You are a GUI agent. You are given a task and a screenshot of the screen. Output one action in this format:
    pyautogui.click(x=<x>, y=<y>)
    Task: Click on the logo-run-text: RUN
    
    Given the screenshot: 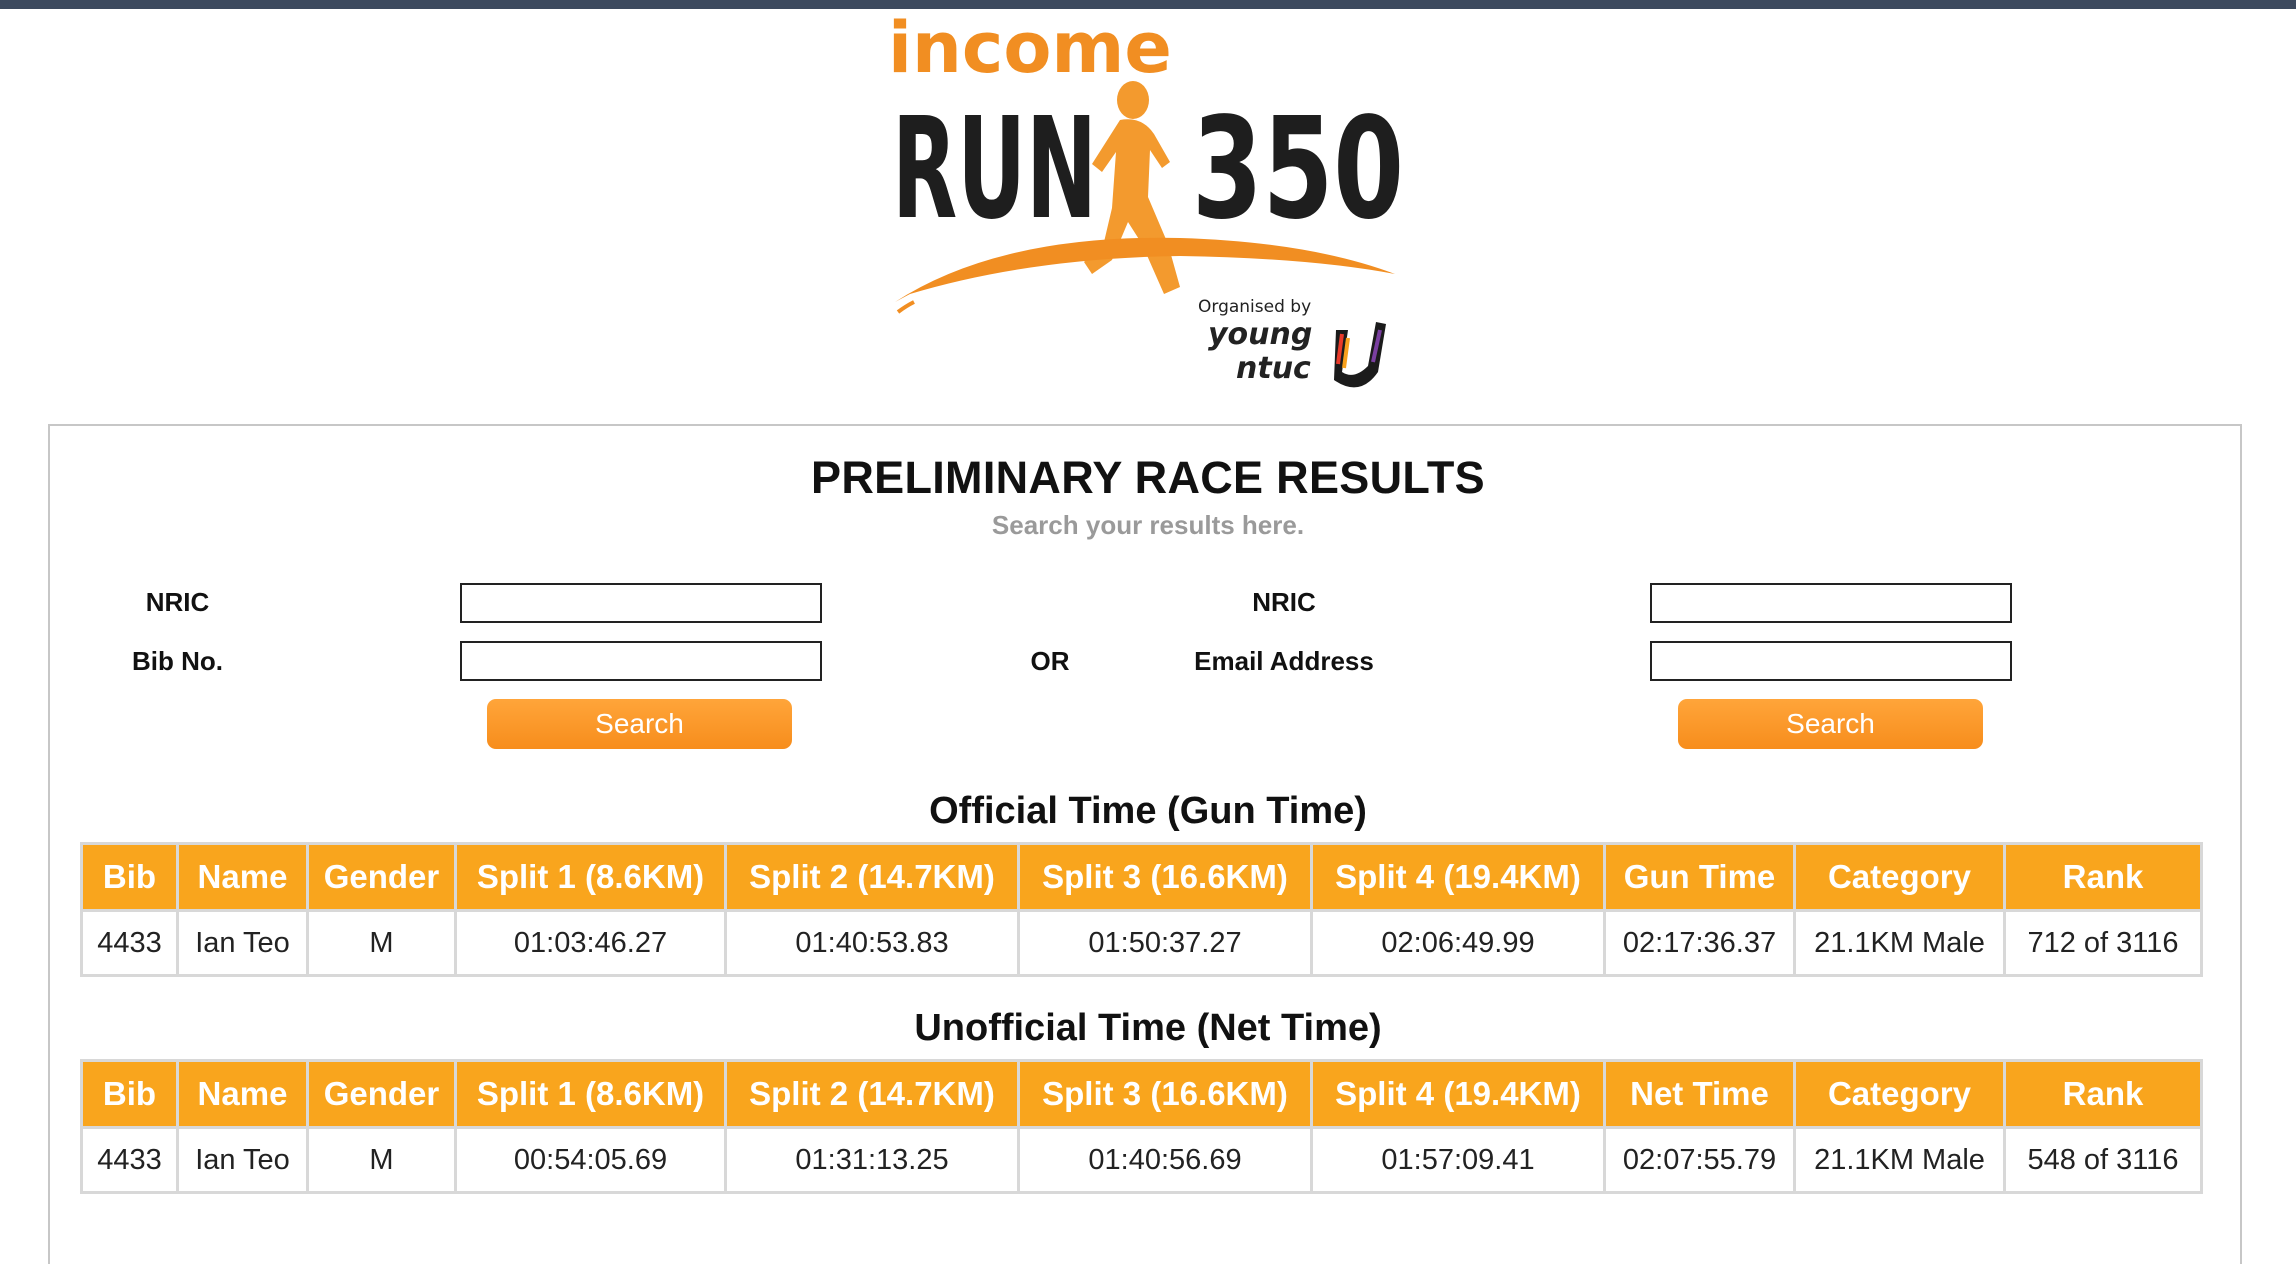 What is the action you would take?
    pyautogui.click(x=994, y=169)
    